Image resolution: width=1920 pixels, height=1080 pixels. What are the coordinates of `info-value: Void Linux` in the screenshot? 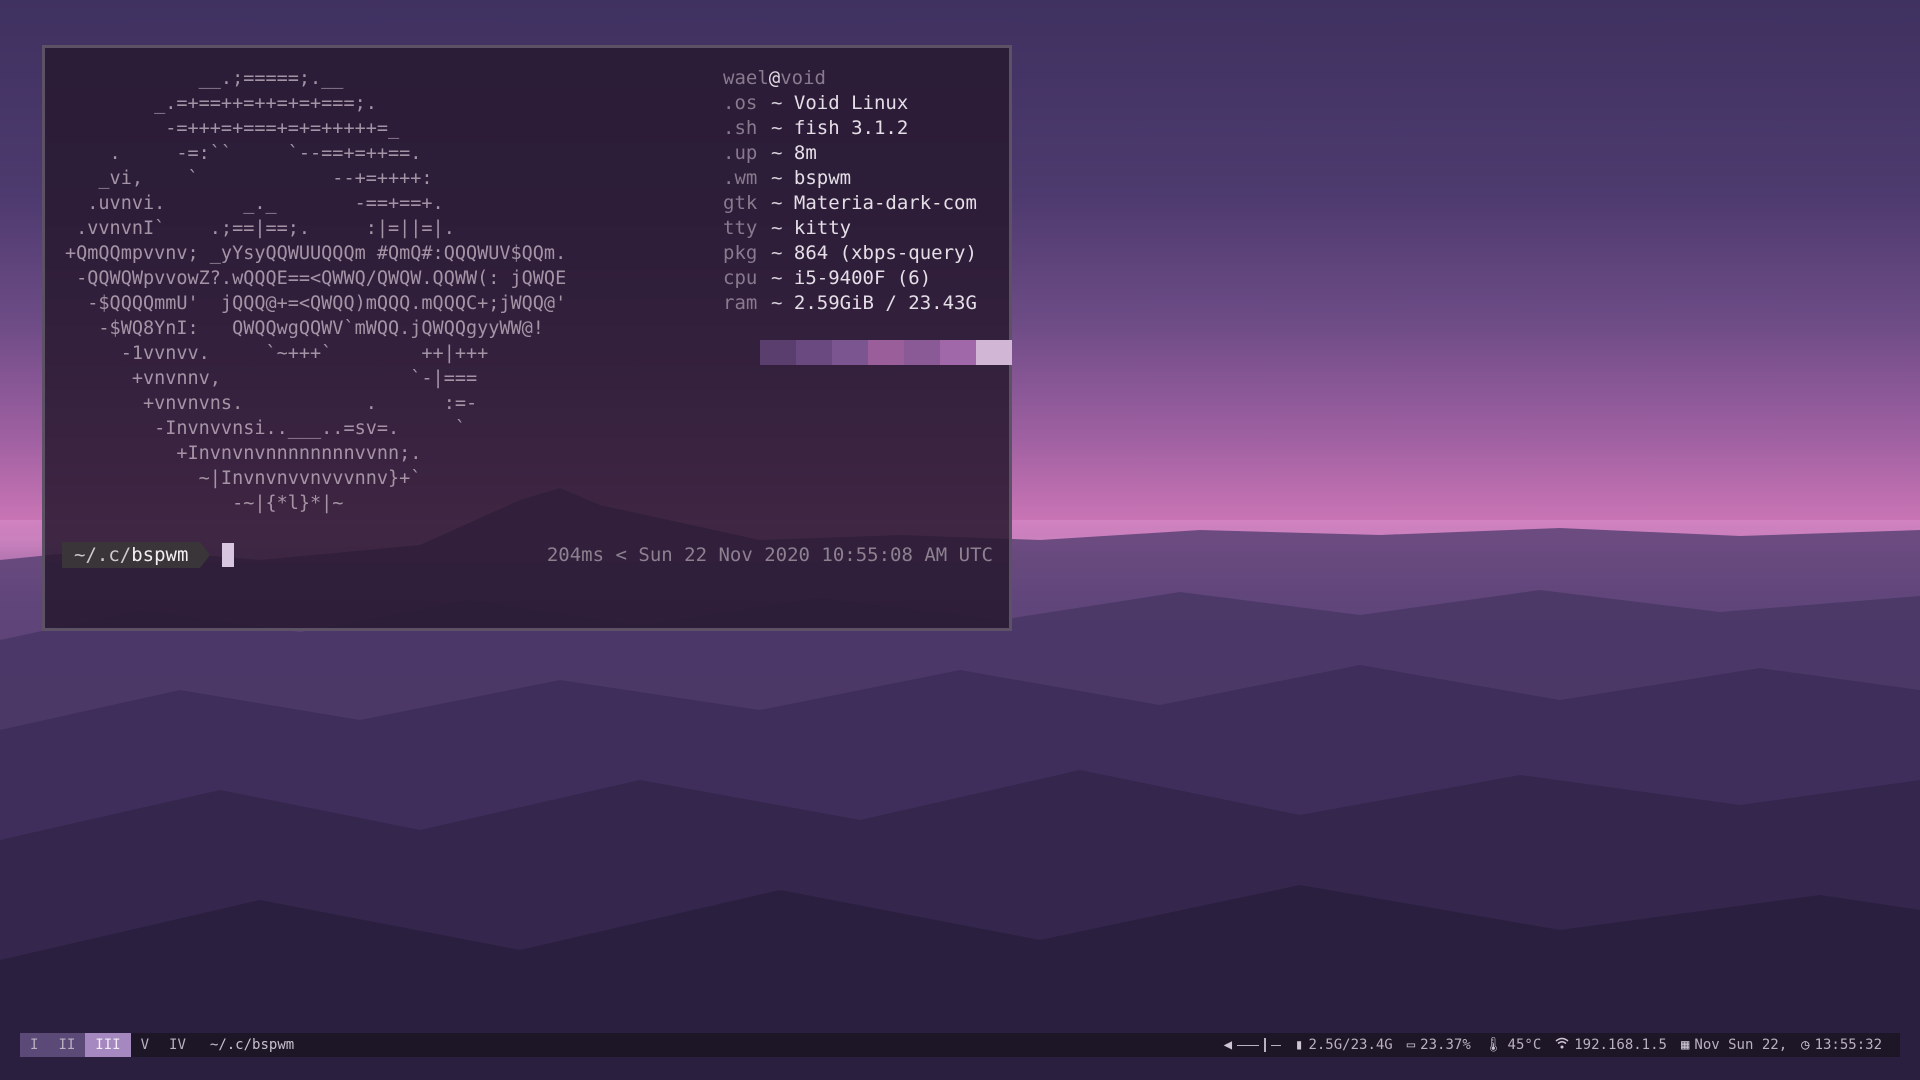 It's located at (851, 103).